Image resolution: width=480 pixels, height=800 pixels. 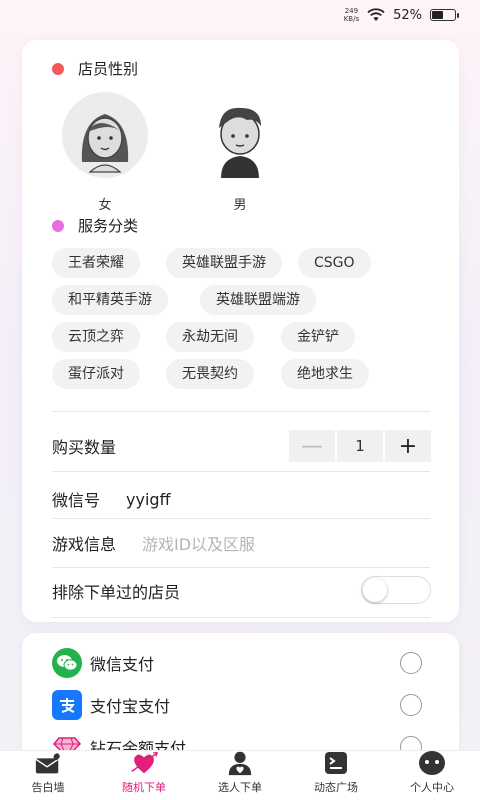 I want to click on profile-face-icon, so click(x=432, y=763).